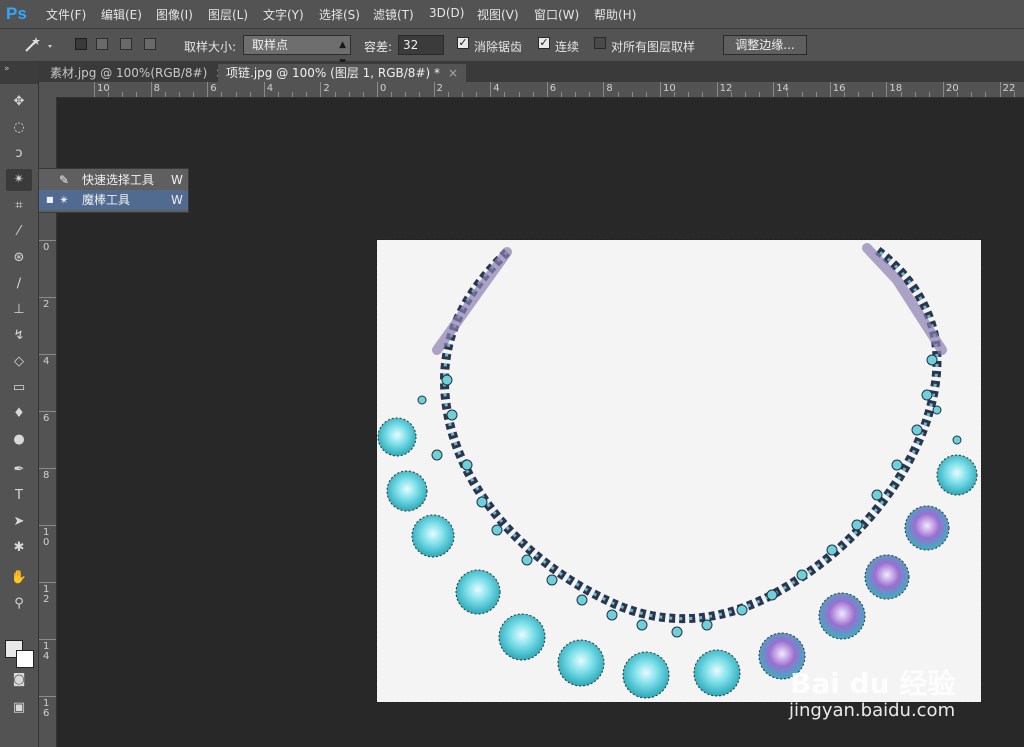 This screenshot has width=1024, height=747. Describe the element at coordinates (615, 14) in the screenshot. I see `menu-help: 帮助(H)` at that location.